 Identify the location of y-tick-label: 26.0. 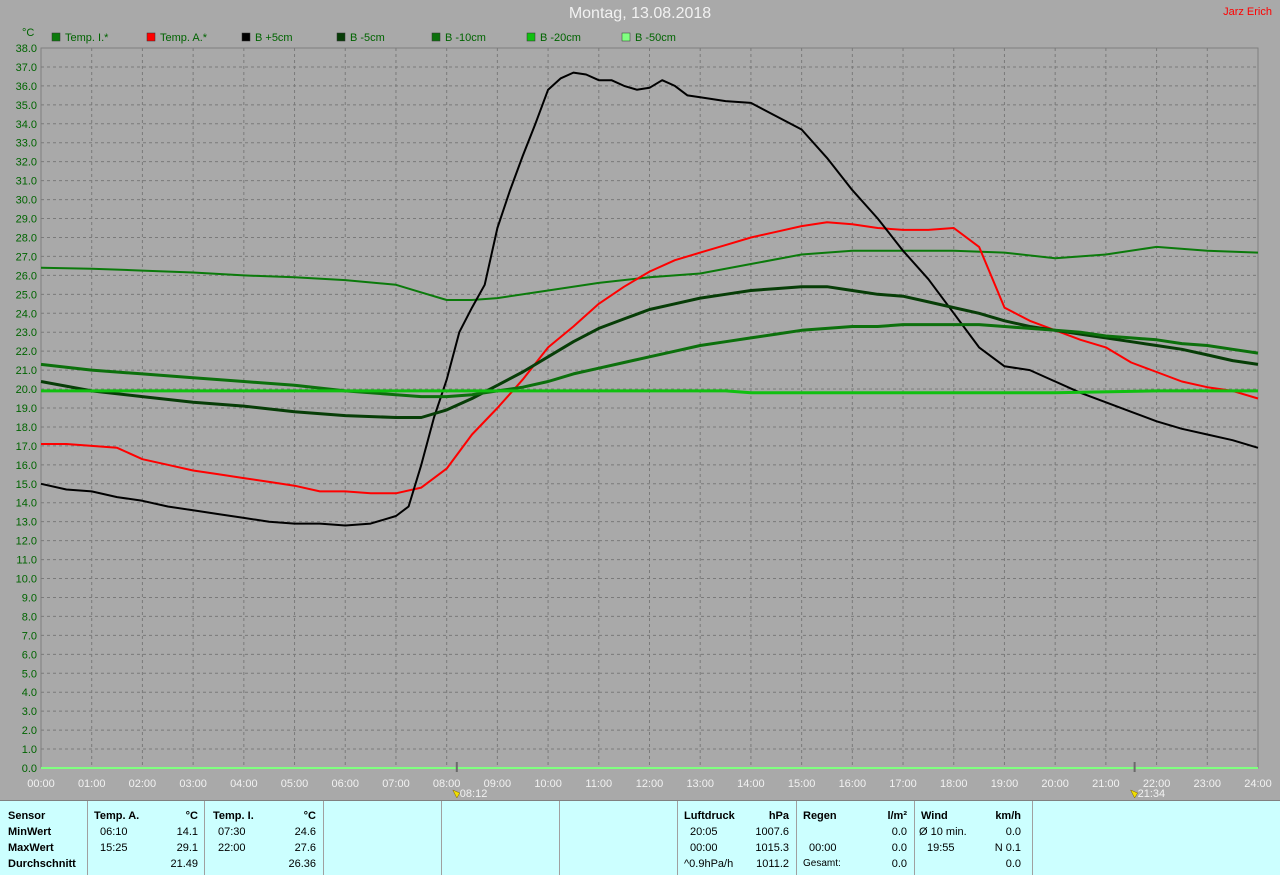
(26, 276).